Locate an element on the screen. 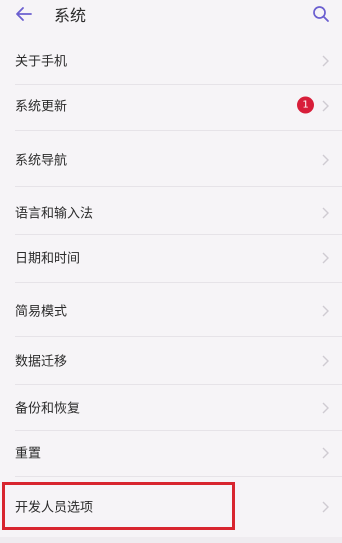 The height and width of the screenshot is (543, 342). settings-item-label: 开发人员选项 is located at coordinates (54, 508).